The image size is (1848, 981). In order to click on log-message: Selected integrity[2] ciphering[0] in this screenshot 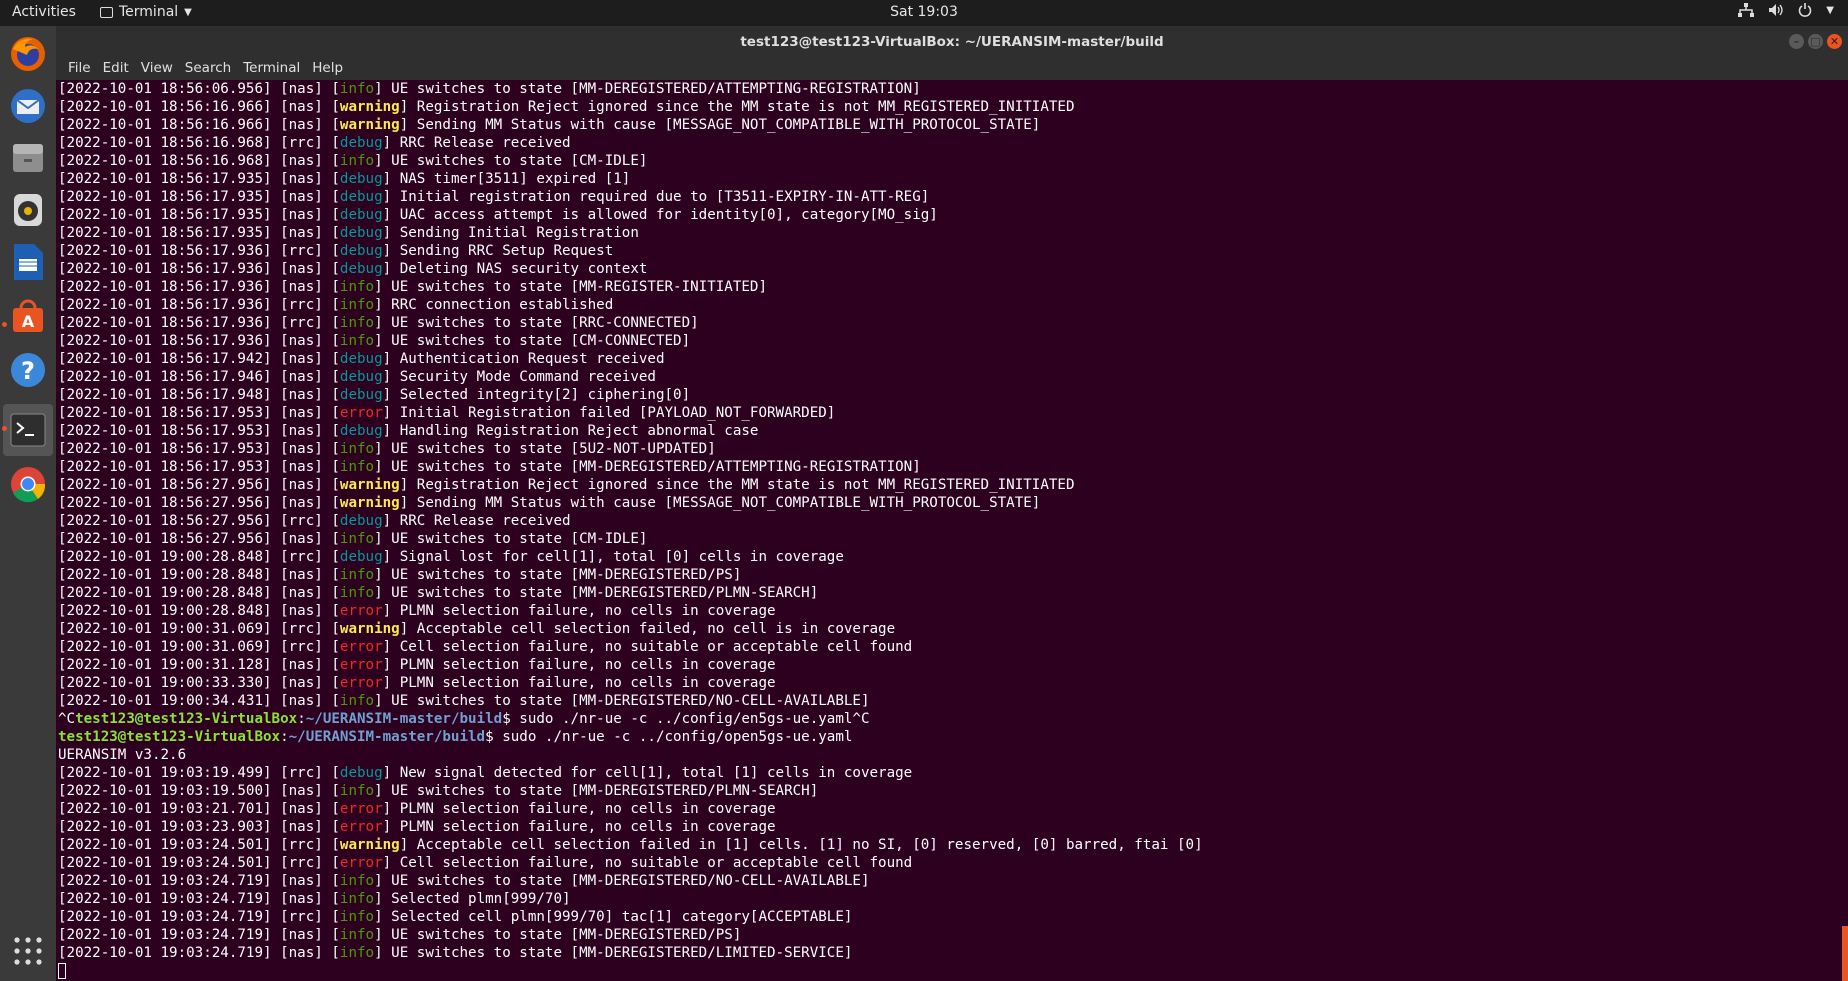, I will do `click(541, 395)`.